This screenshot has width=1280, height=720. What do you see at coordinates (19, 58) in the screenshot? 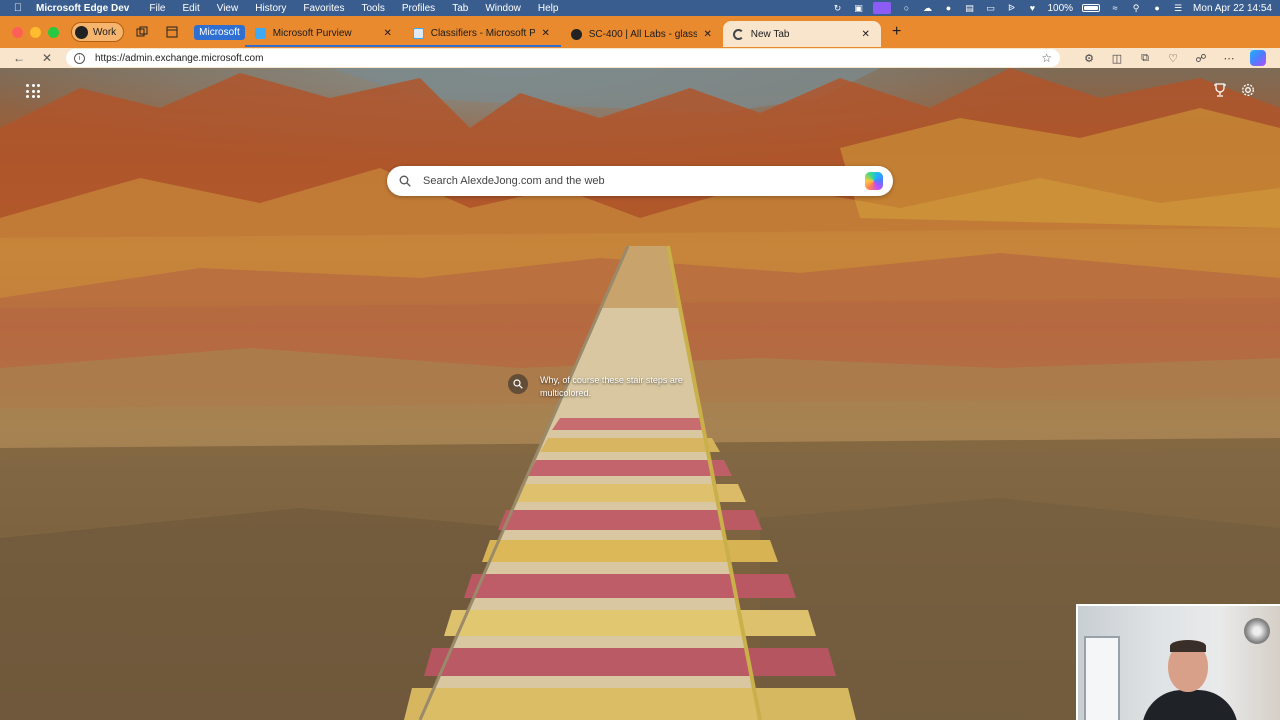
I see `back-arrow-icon: ←` at bounding box center [19, 58].